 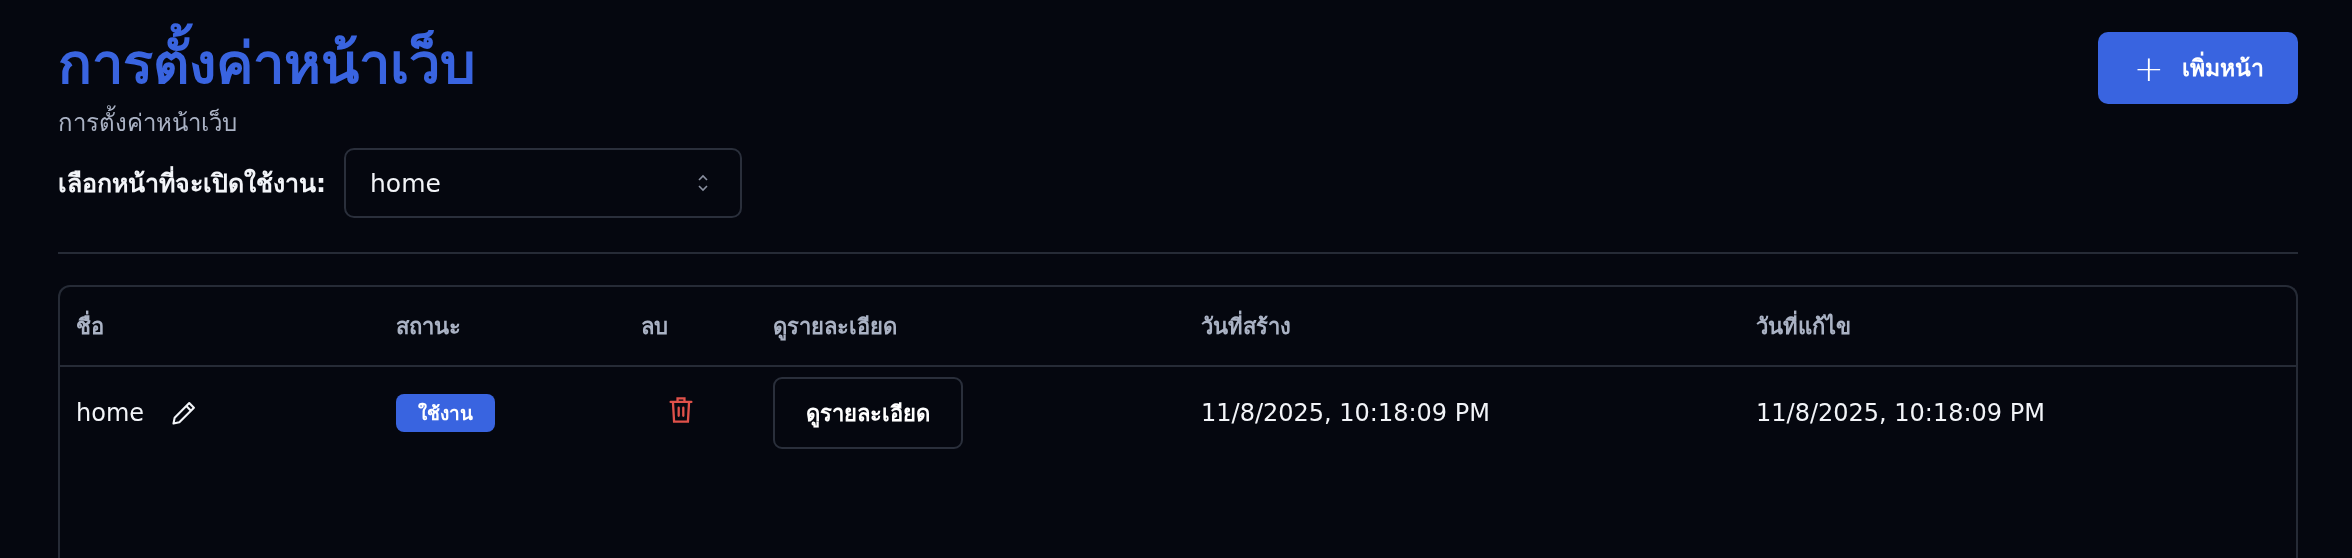 What do you see at coordinates (192, 183) in the screenshot?
I see `select-label: เลือกหน้าที่จะเปิดใช้งาน:` at bounding box center [192, 183].